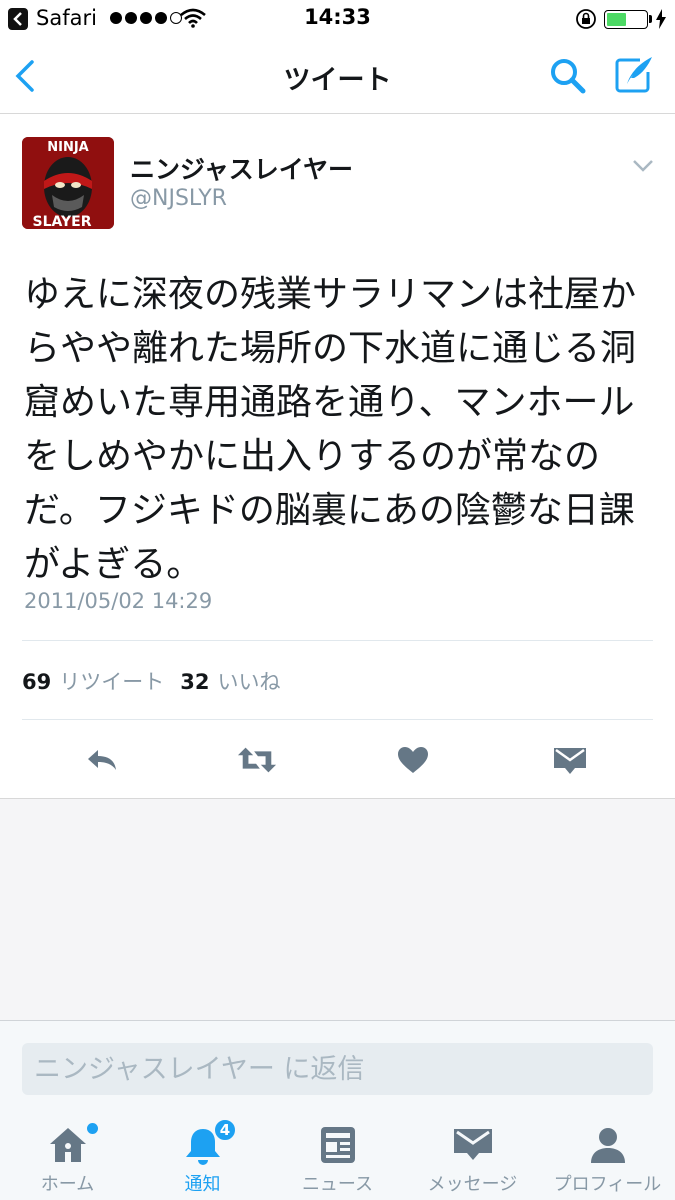 This screenshot has height=1200, width=675. What do you see at coordinates (661, 21) in the screenshot?
I see `charging-bolt-icon` at bounding box center [661, 21].